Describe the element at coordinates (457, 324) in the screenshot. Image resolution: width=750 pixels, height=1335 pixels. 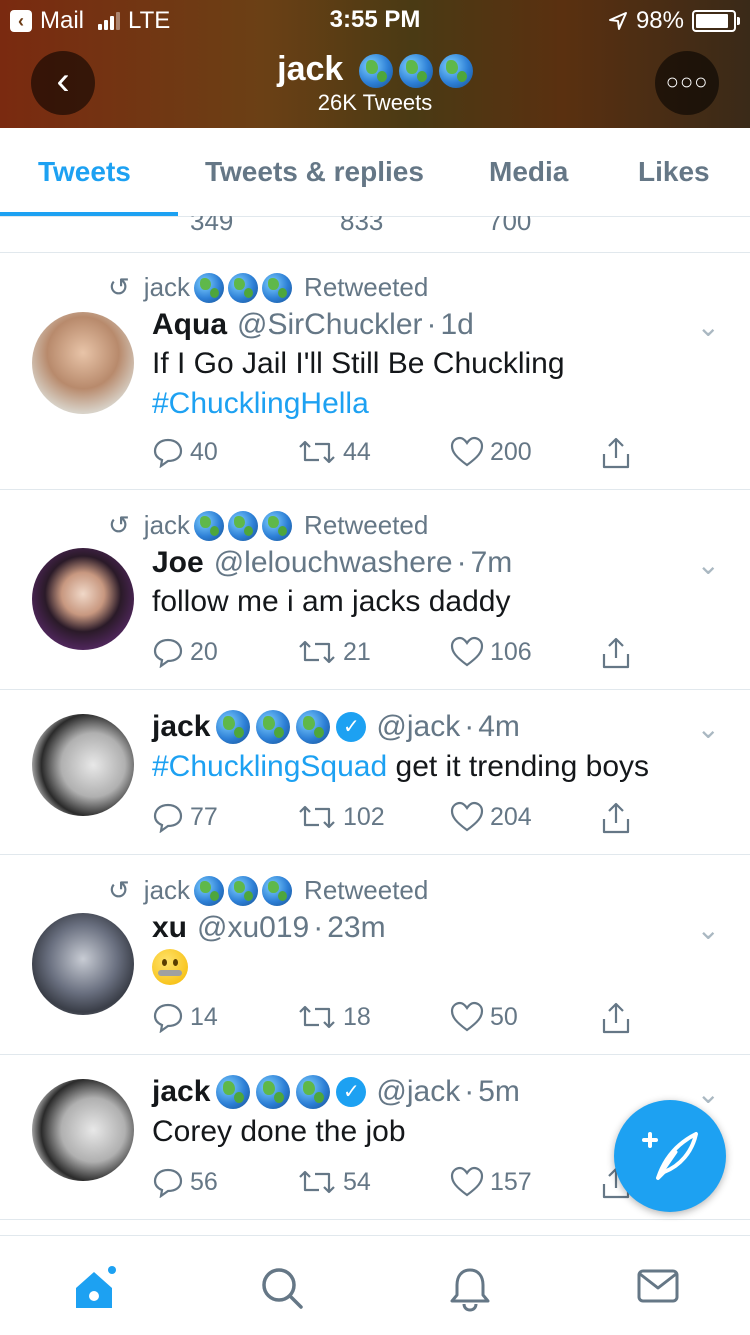
I see `tweet-time: 1d` at that location.